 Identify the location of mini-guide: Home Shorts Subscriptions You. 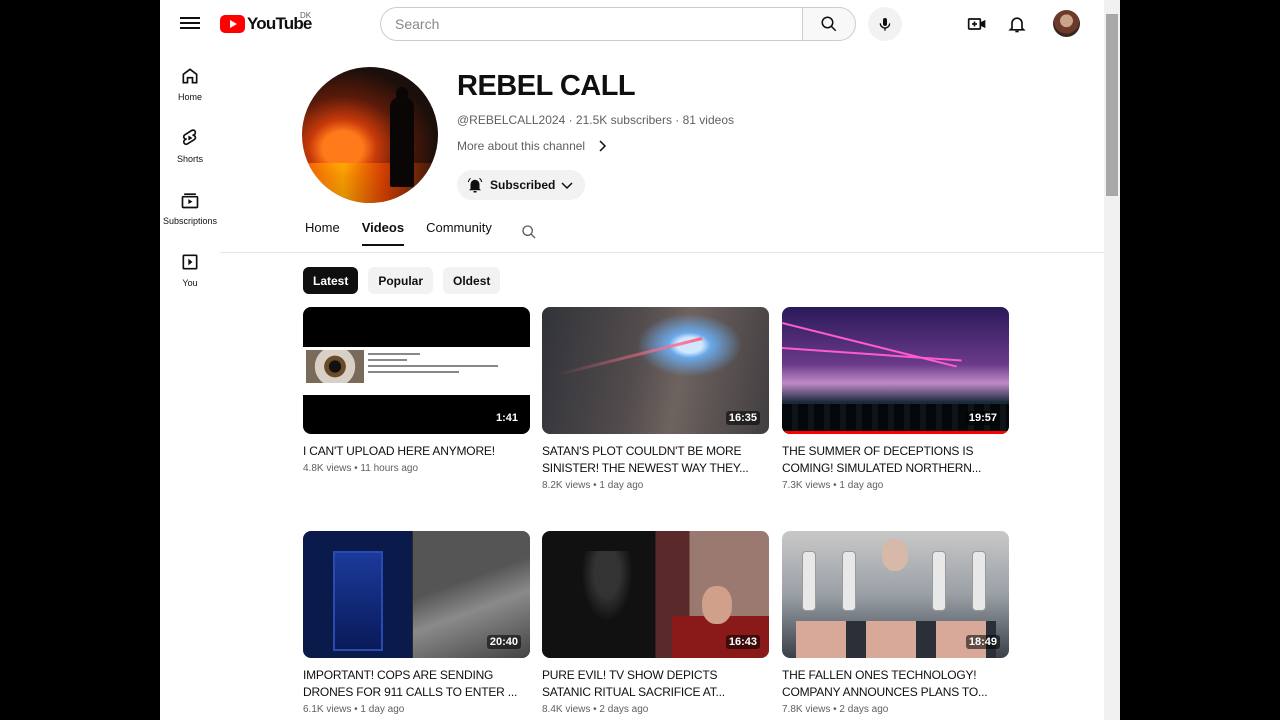
(190, 180).